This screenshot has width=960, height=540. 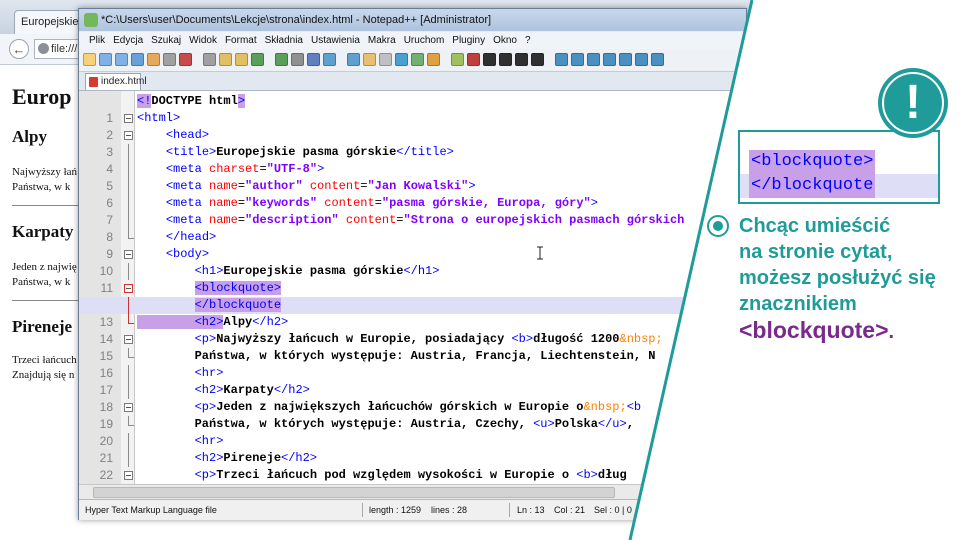 I want to click on zoom-open-tag: <blockquote>, so click(x=812, y=162).